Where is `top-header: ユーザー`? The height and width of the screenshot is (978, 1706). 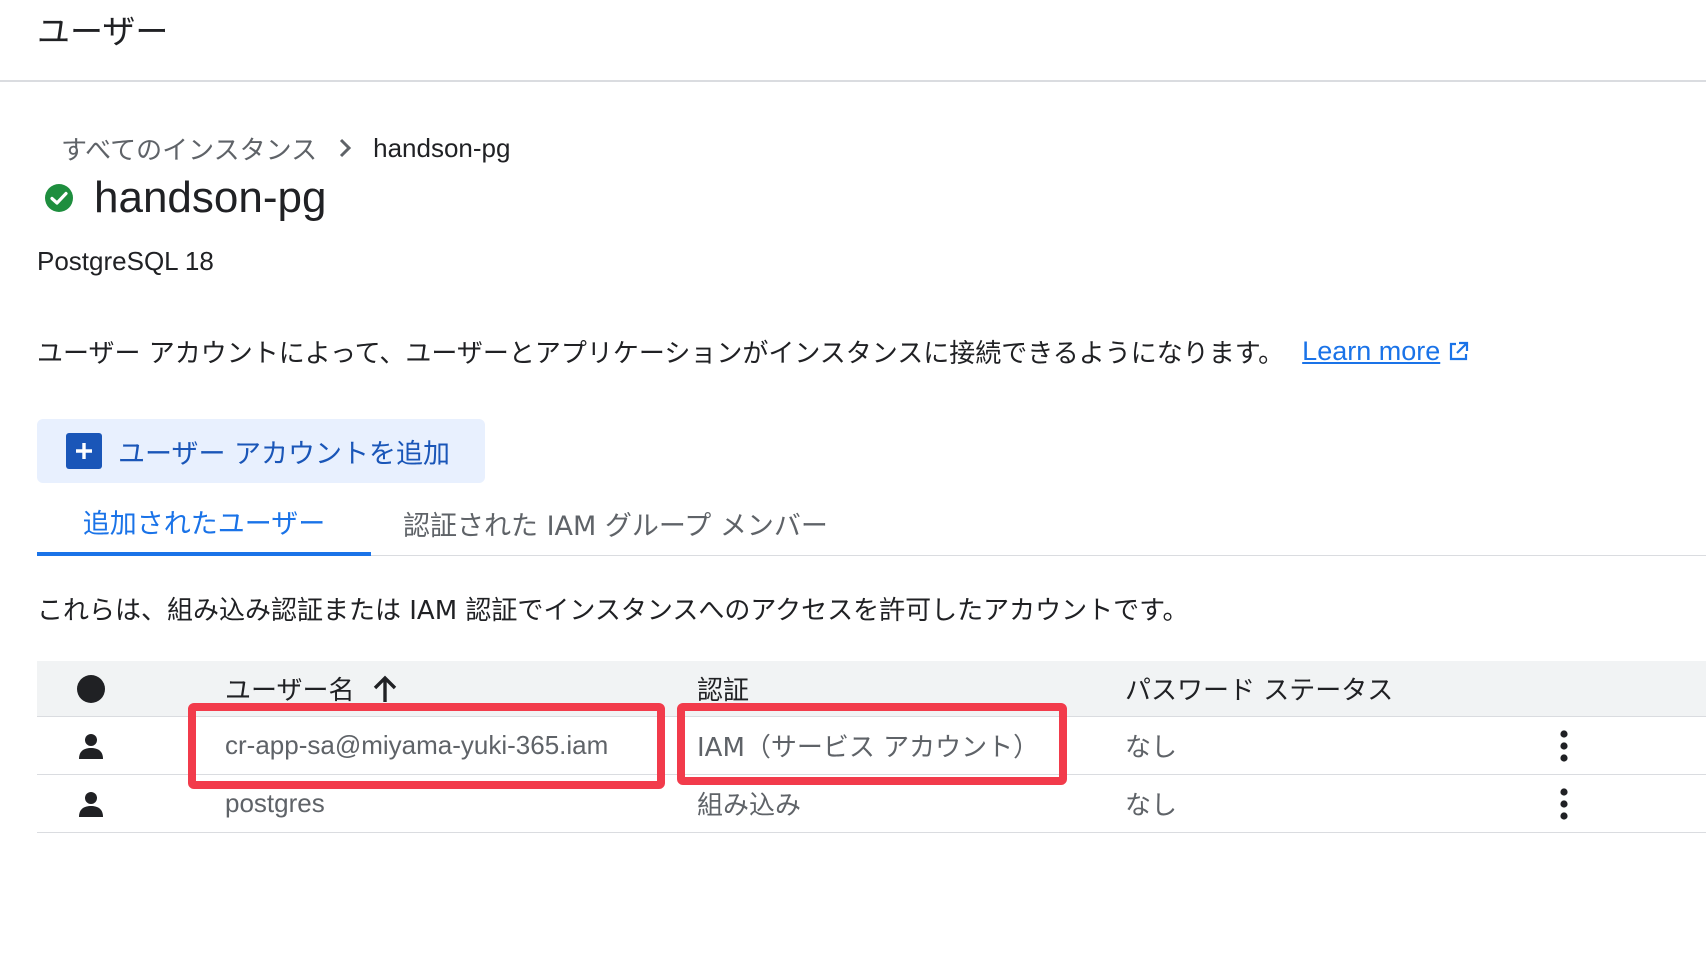 top-header: ユーザー is located at coordinates (853, 41).